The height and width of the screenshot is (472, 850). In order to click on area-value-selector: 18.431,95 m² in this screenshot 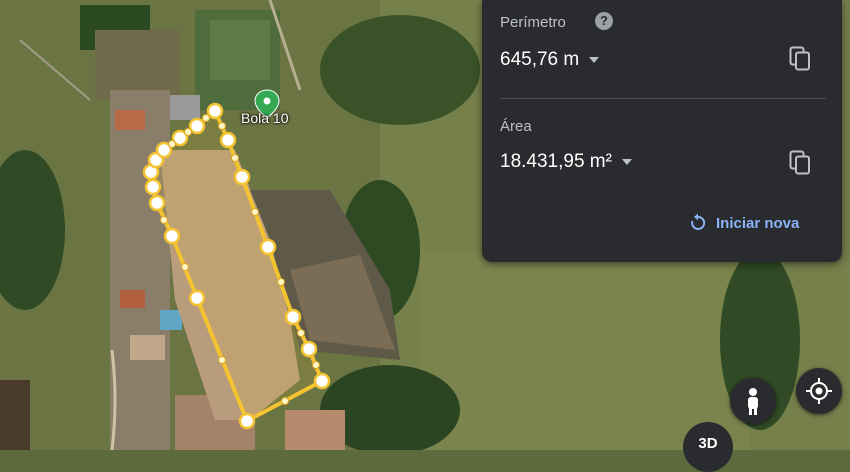, I will do `click(566, 162)`.